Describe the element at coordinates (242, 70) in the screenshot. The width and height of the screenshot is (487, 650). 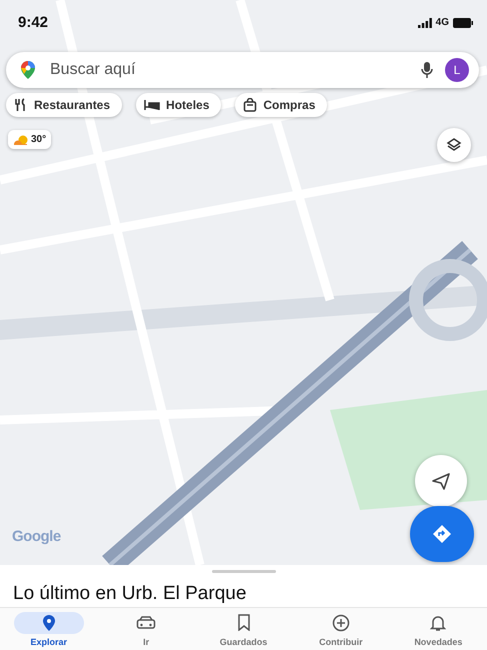
I see `search-field: Buscar aquí L` at that location.